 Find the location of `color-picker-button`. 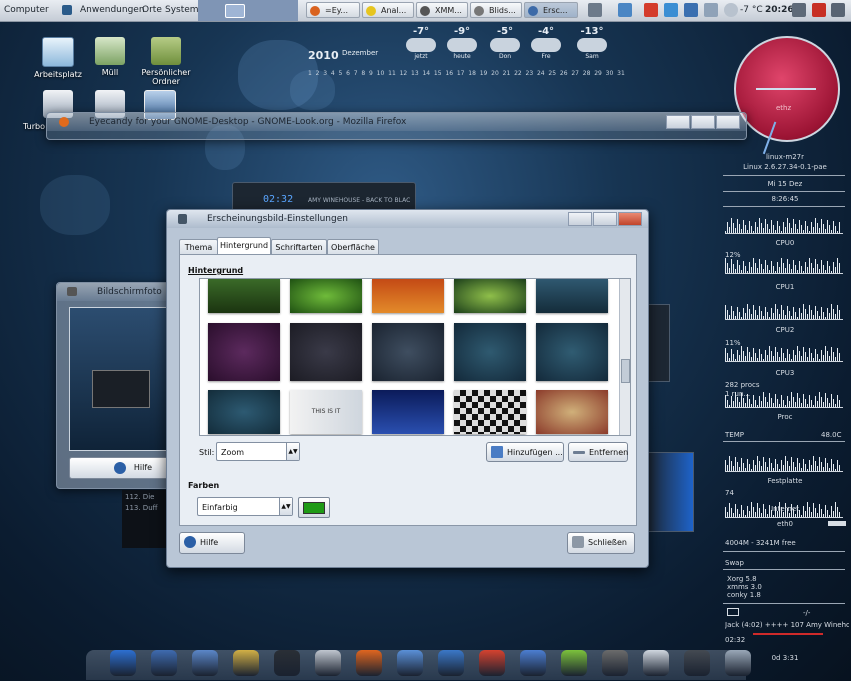

color-picker-button is located at coordinates (314, 507).